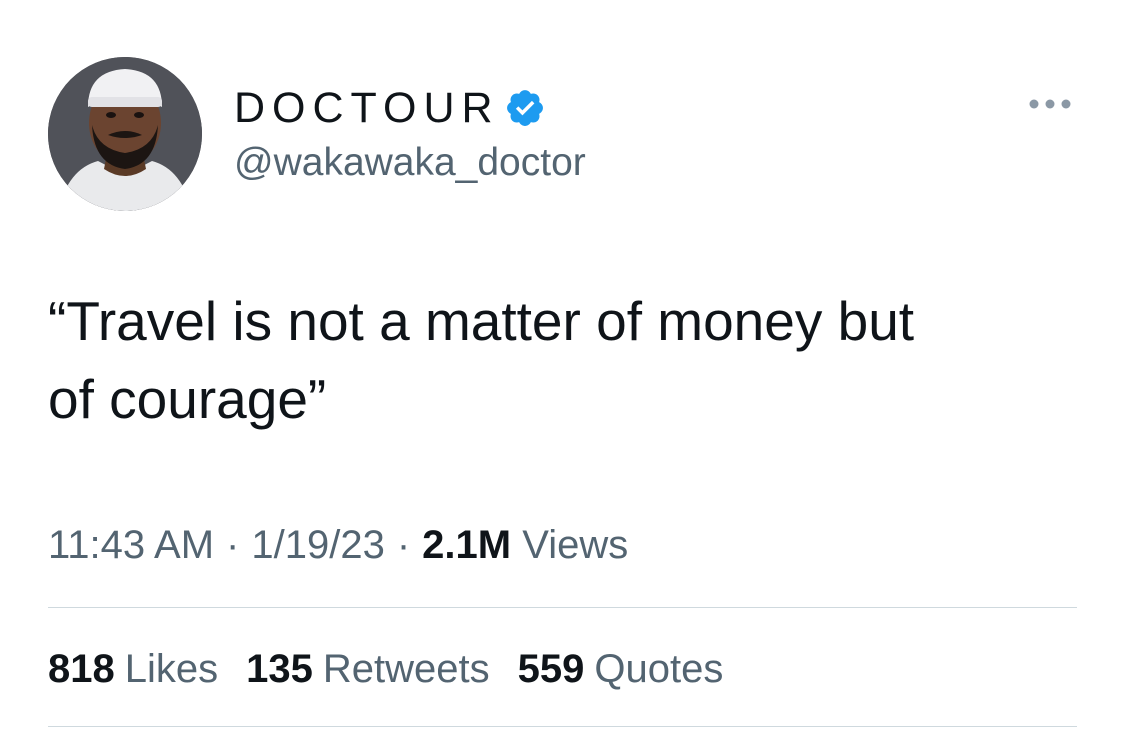 Image resolution: width=1125 pixels, height=735 pixels. What do you see at coordinates (525, 108) in the screenshot?
I see `verified-badge-icon` at bounding box center [525, 108].